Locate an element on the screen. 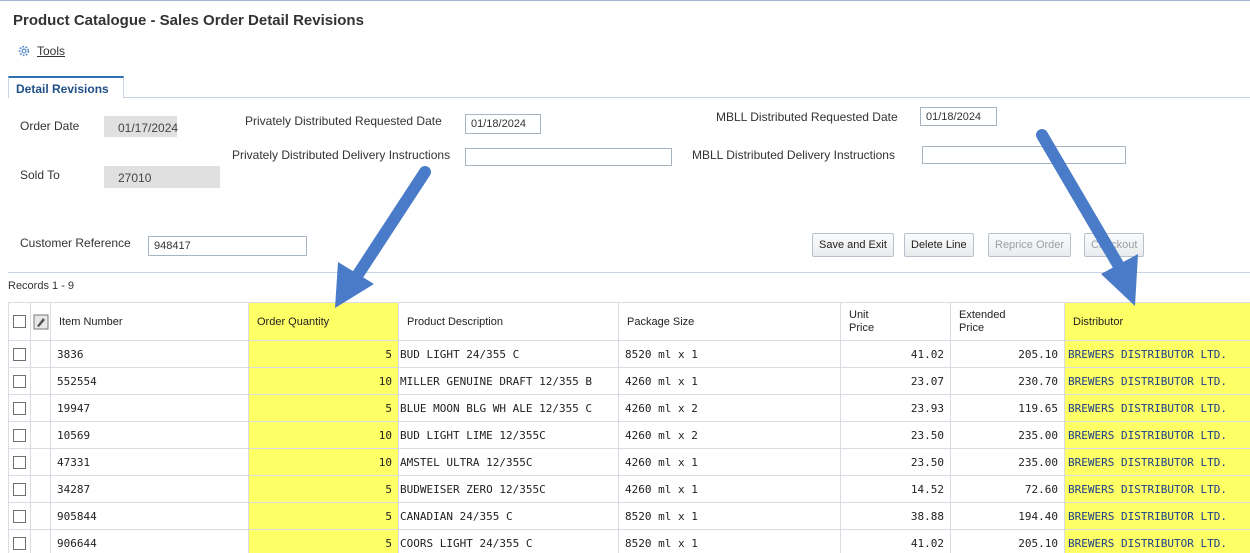 Image resolution: width=1250 pixels, height=553 pixels. priv-req-date-input: 01/18/2024 is located at coordinates (503, 124).